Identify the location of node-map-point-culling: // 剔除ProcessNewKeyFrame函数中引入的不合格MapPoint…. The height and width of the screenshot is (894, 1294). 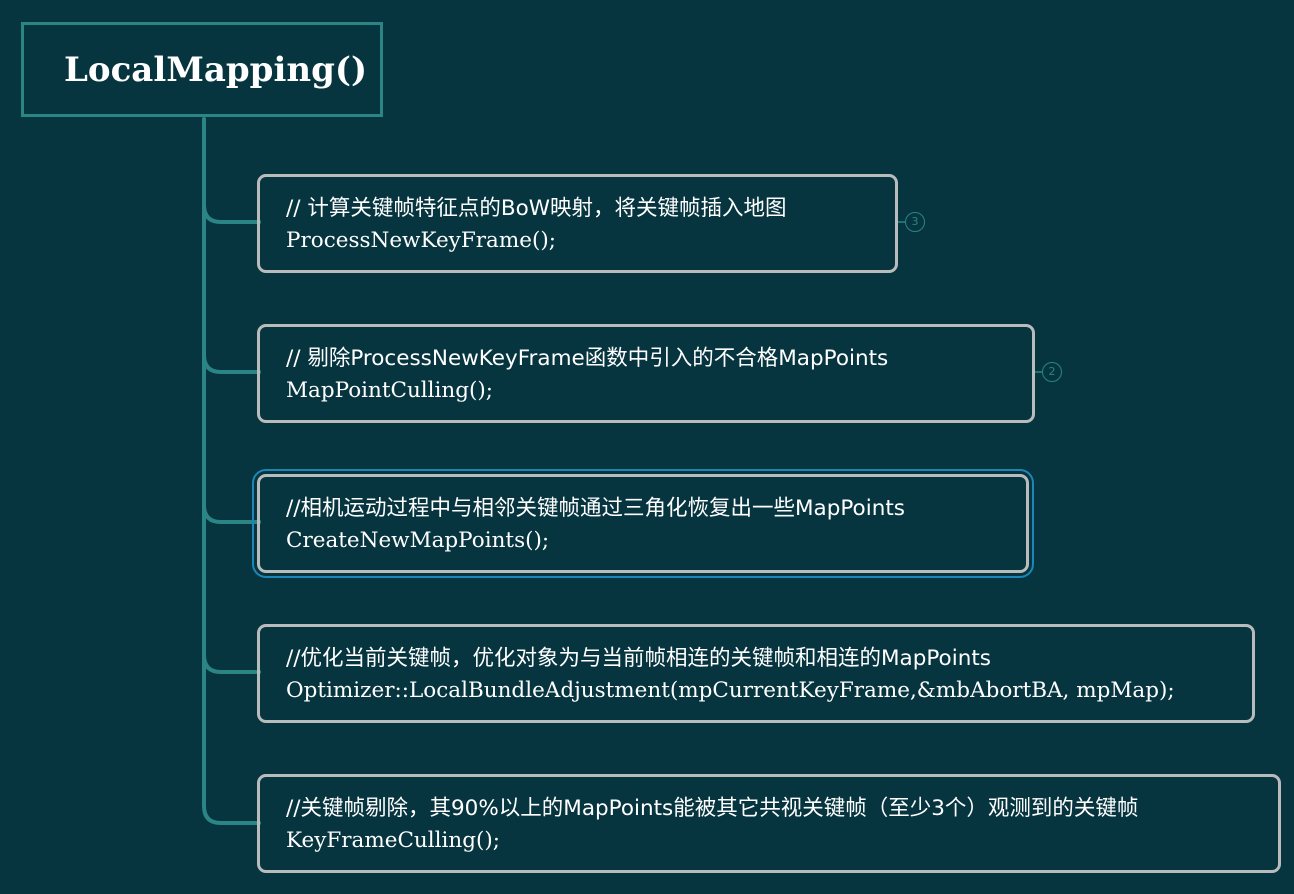
(646, 373).